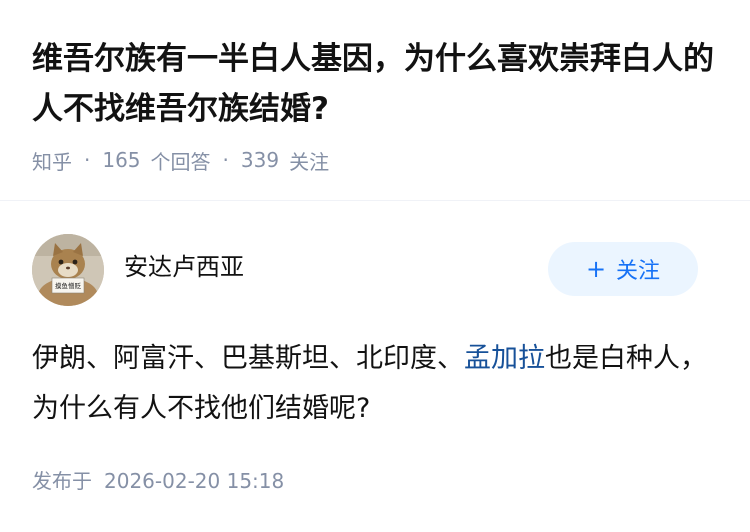 This screenshot has width=750, height=532. I want to click on avatar: 摸鱼憎贬, so click(68, 270).